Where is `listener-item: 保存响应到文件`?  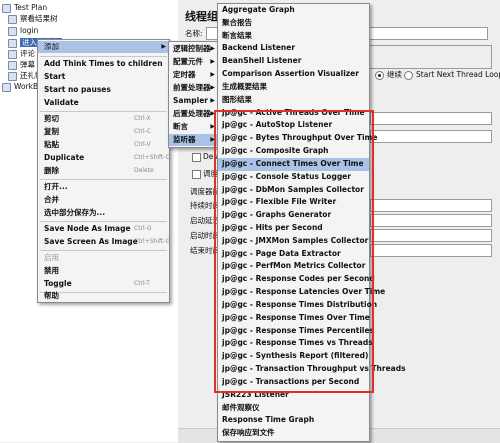 listener-item: 保存响应到文件 is located at coordinates (293, 433).